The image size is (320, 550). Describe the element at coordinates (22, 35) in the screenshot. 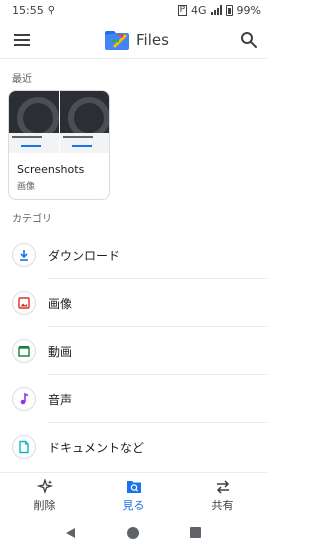

I see `menu-icon` at that location.